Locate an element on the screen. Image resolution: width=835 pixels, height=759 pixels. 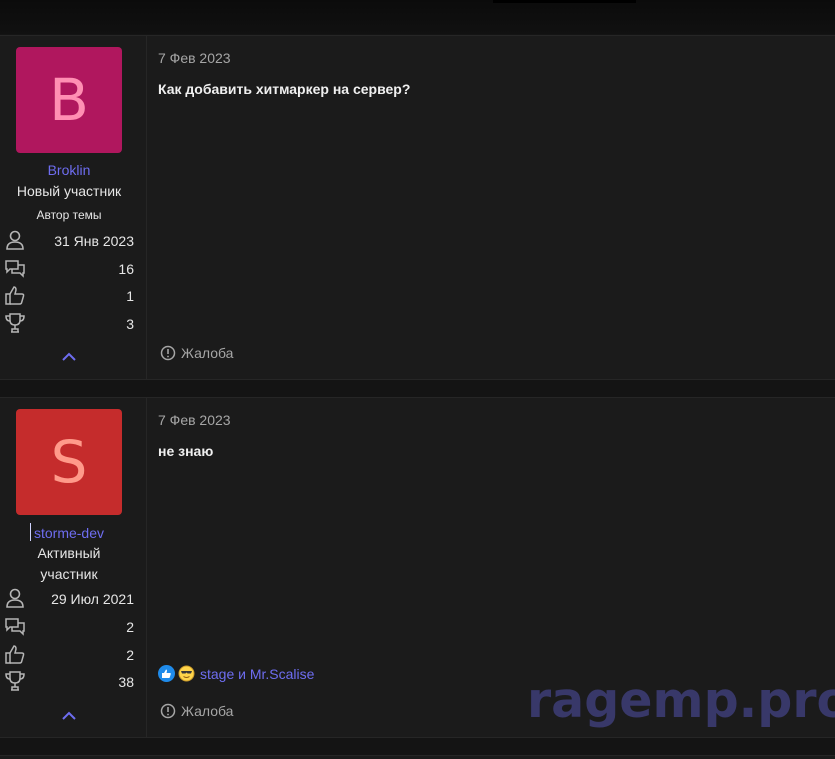
post-body: не знаю is located at coordinates (186, 451).